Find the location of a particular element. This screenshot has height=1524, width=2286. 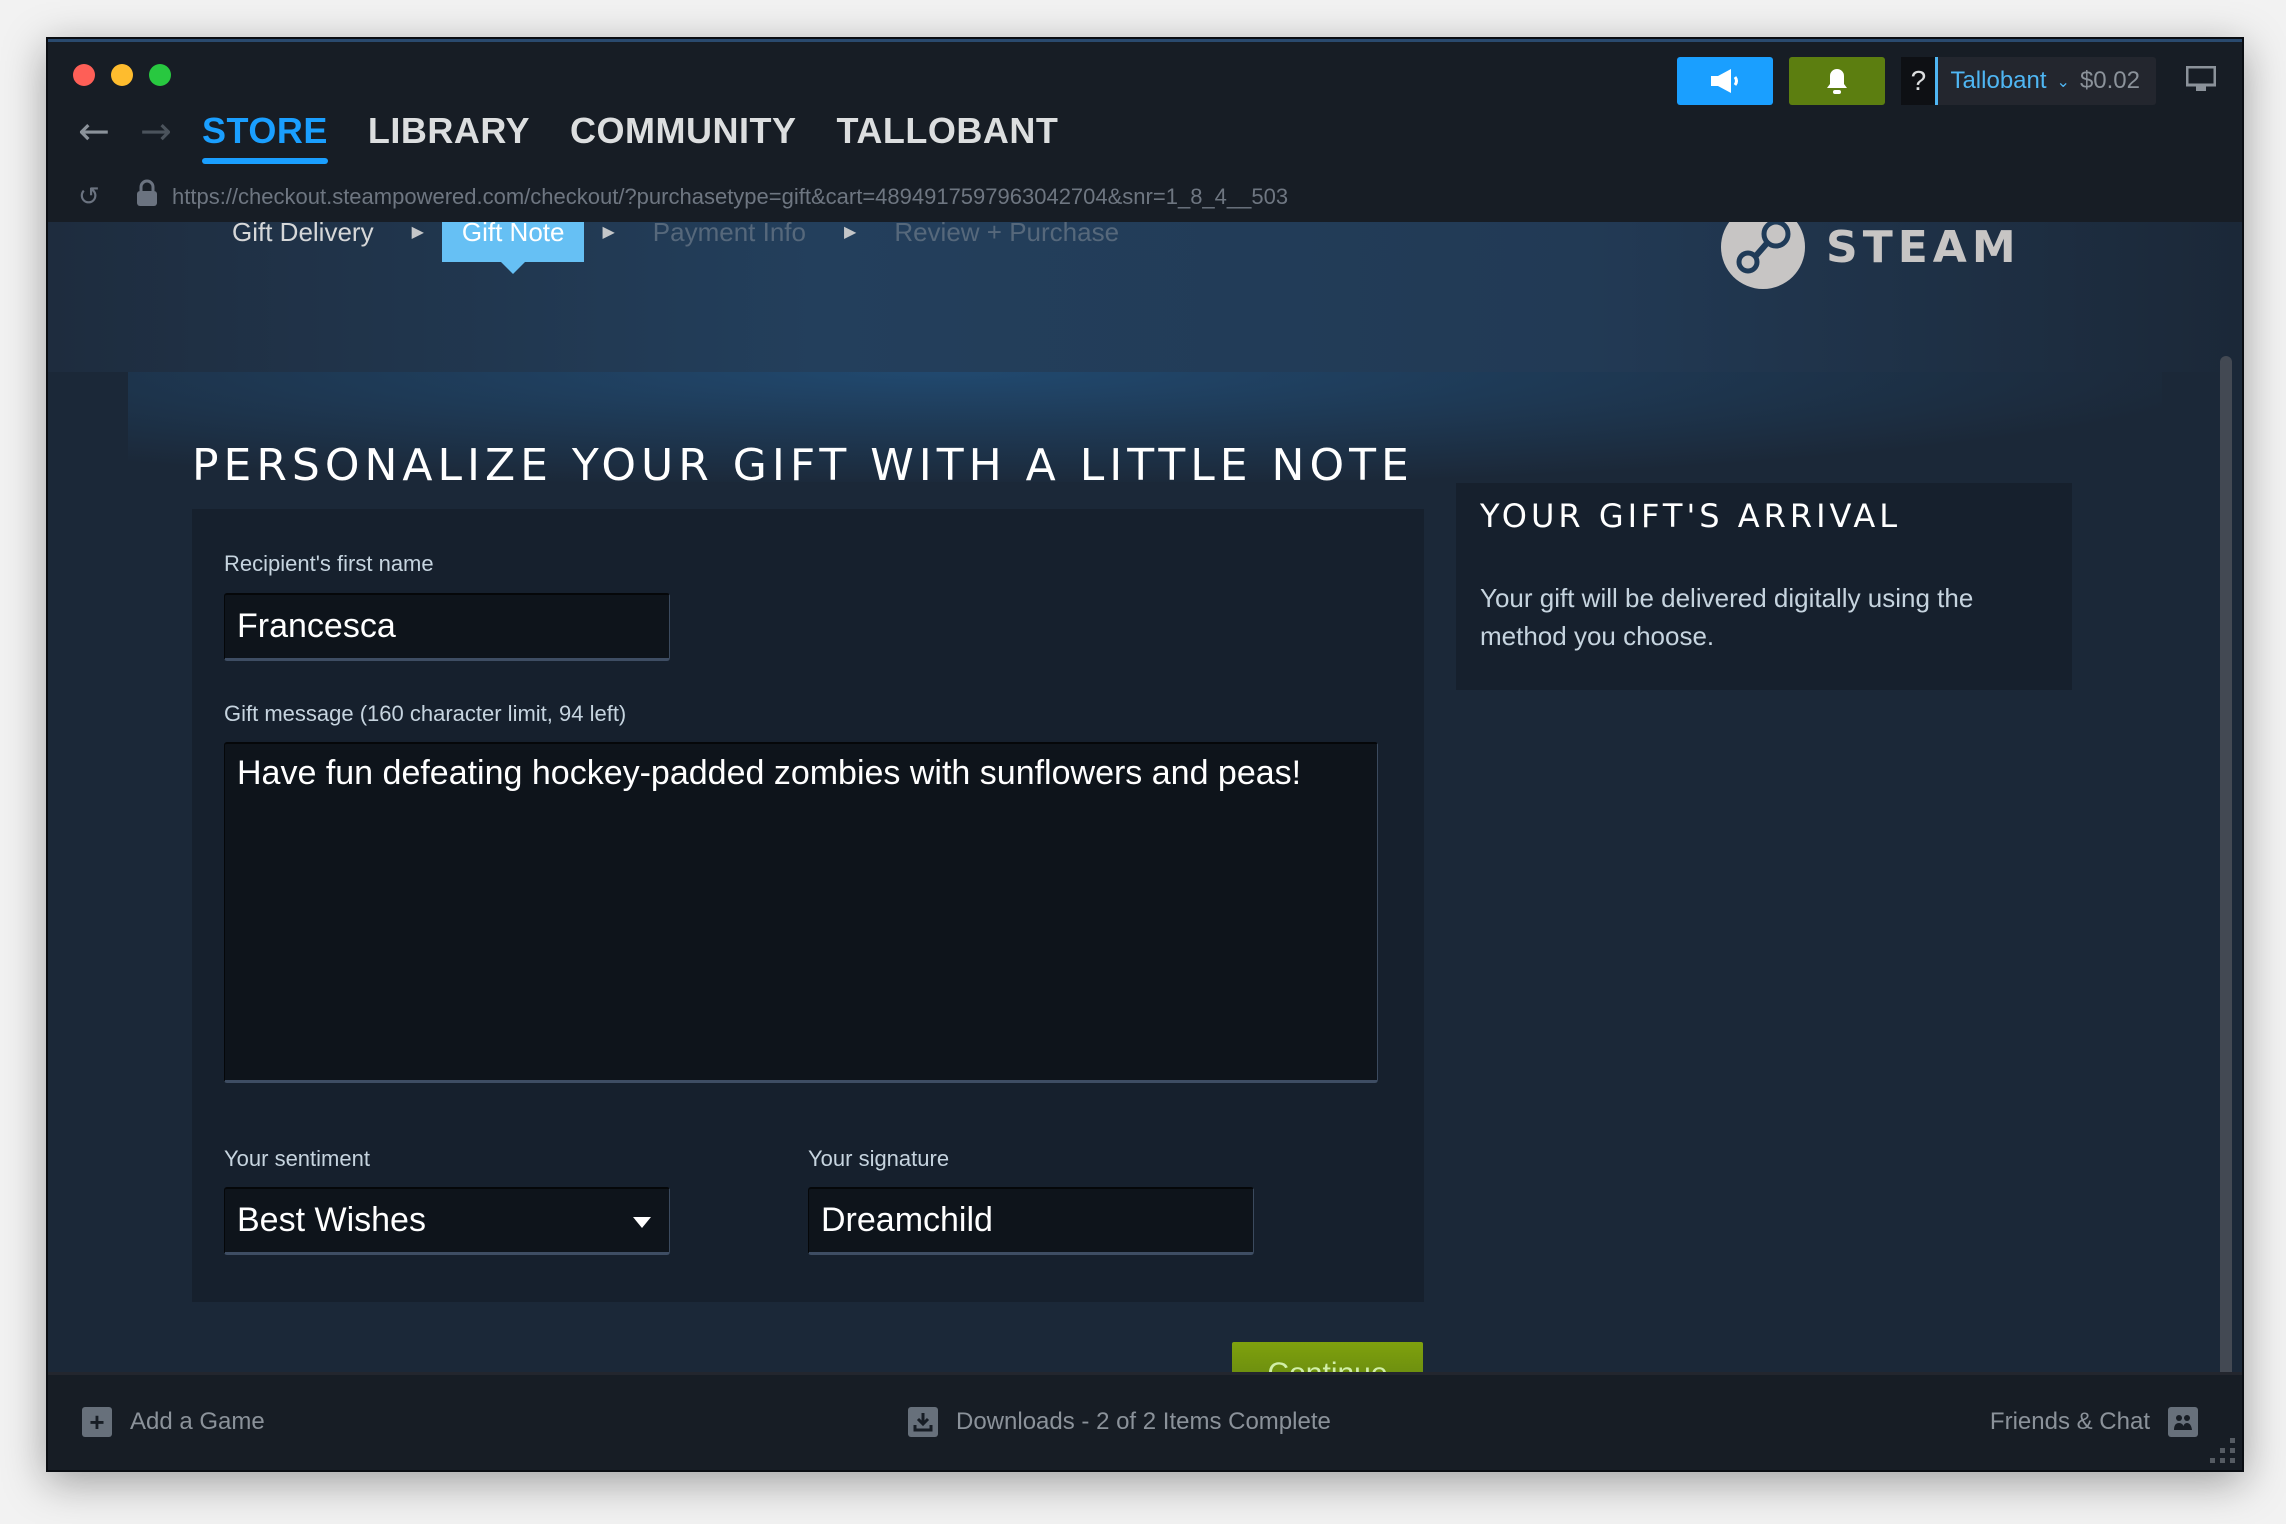

download-icon is located at coordinates (923, 1422).